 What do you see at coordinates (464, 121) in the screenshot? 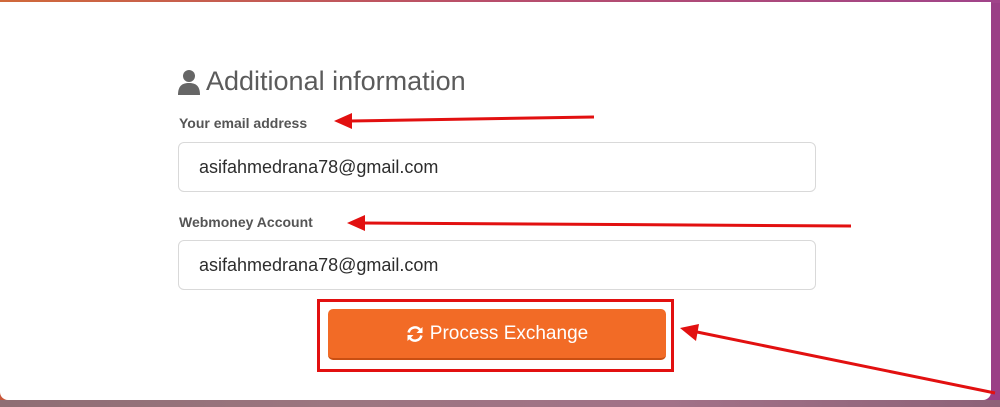
I see `email-arrow` at bounding box center [464, 121].